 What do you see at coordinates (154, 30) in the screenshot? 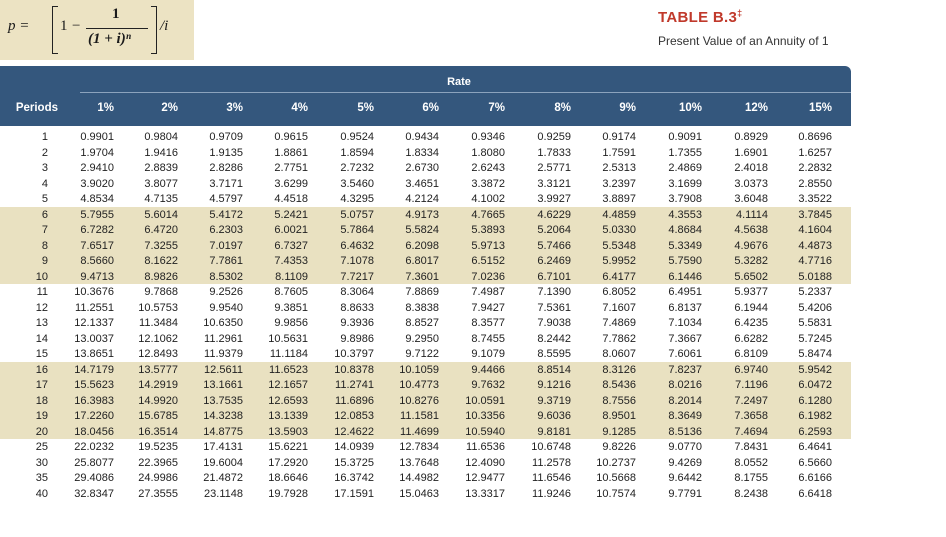
I see `formula-right-bracket` at bounding box center [154, 30].